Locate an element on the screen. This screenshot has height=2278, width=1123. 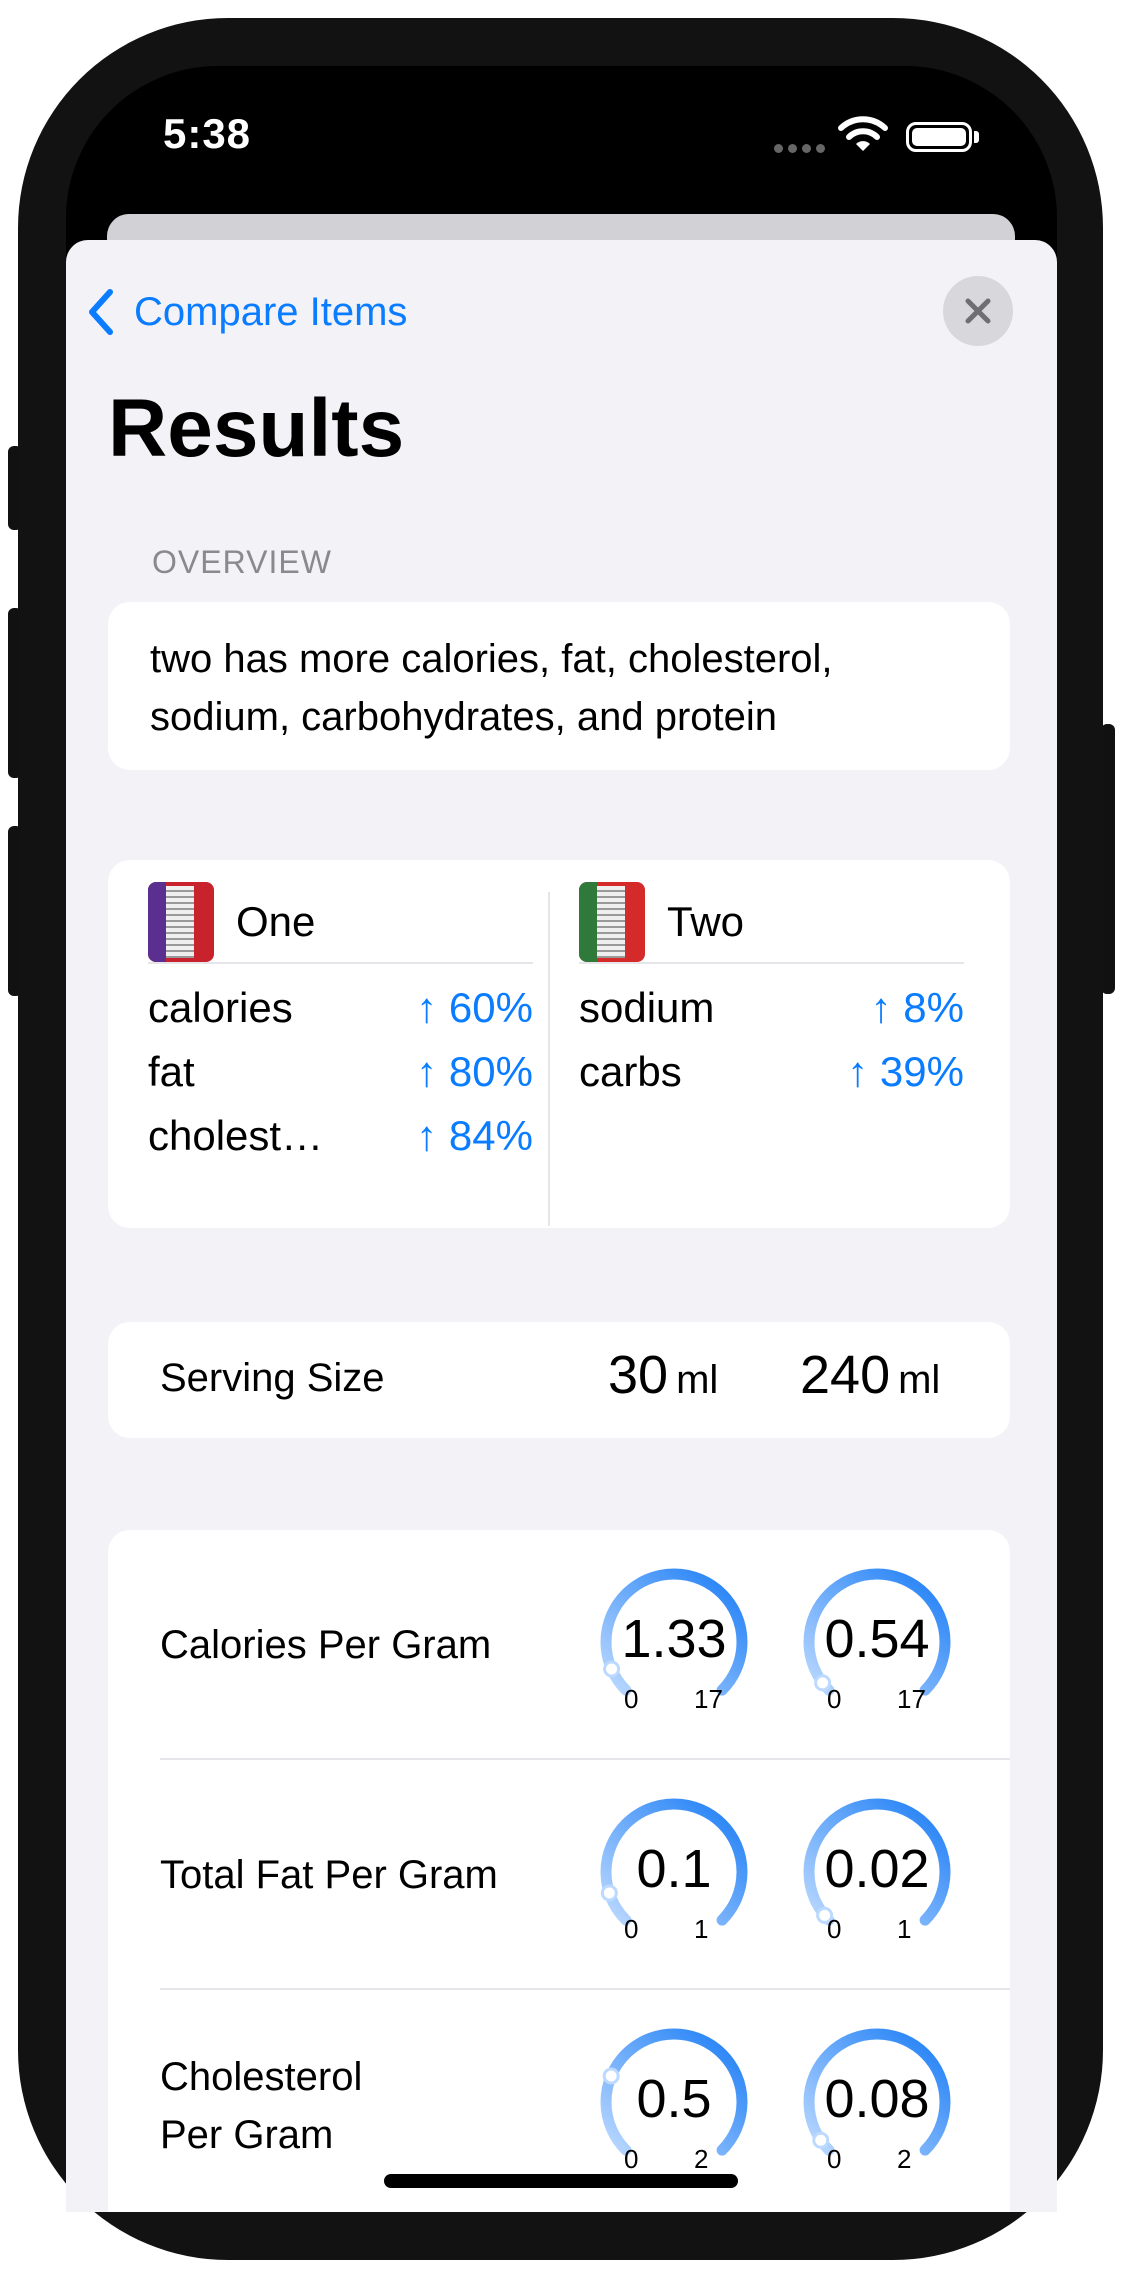
close-button is located at coordinates (978, 311).